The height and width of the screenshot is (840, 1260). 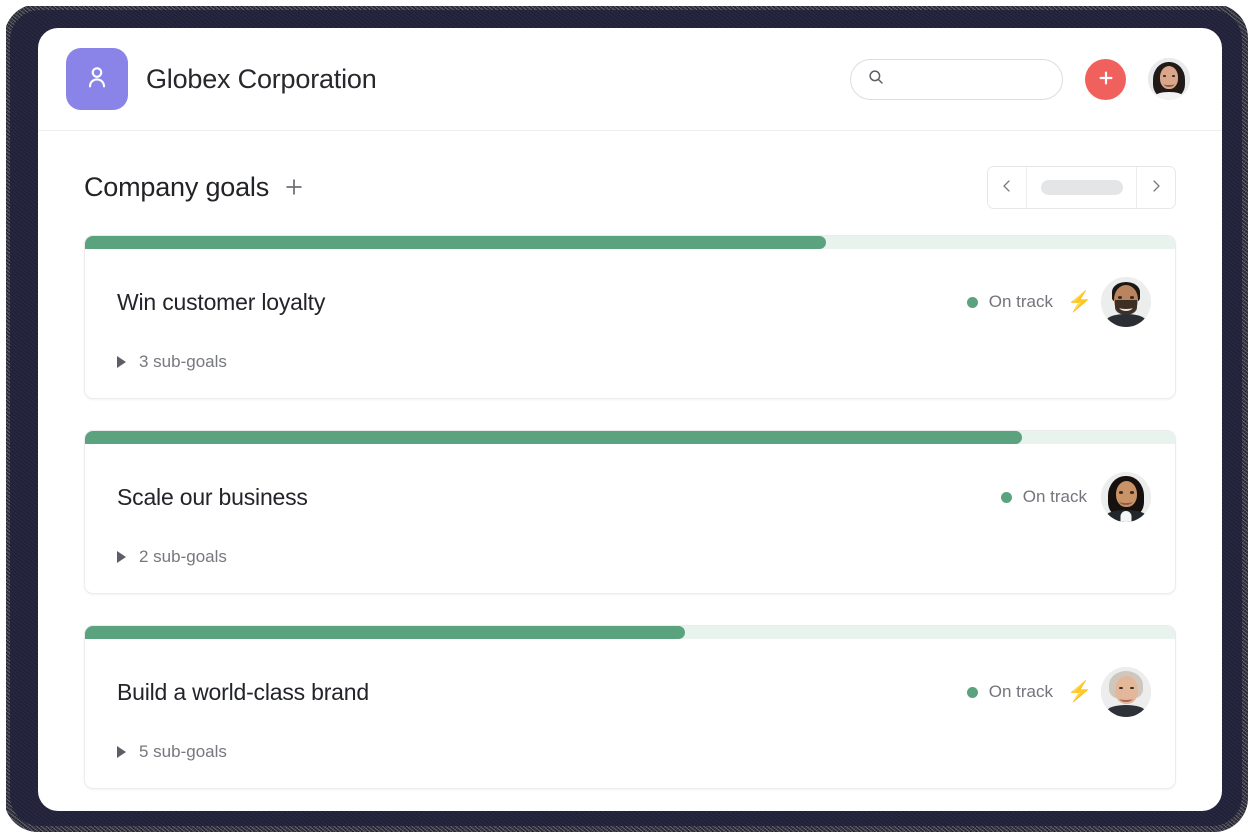 I want to click on goal-card-header: Build a world-class brand On track ⚡, so click(x=634, y=692).